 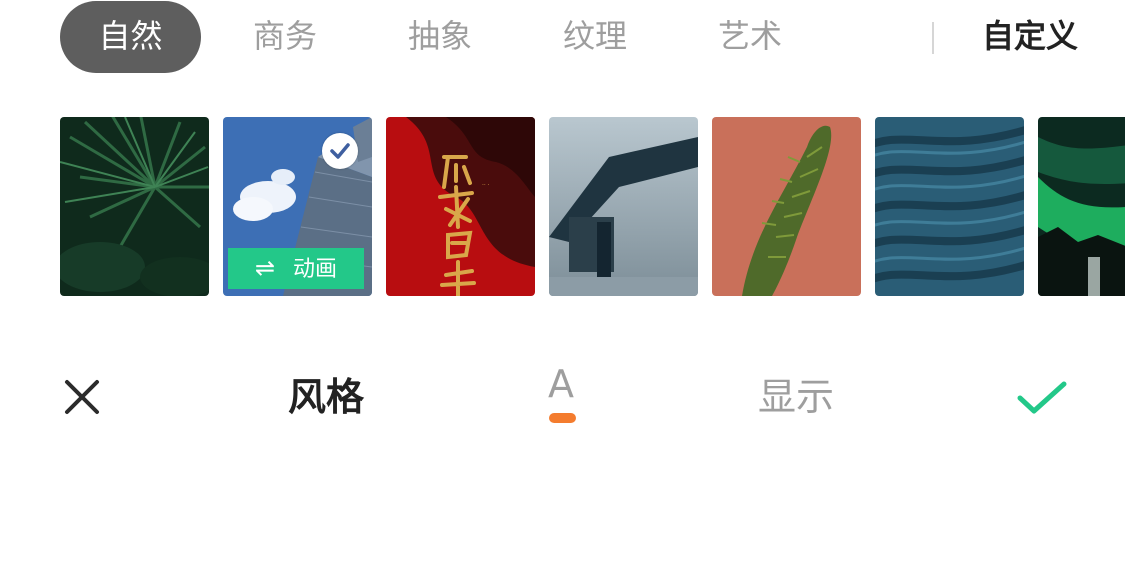 I want to click on thumbnail-red-calligraphy: ·· ·, so click(x=460, y=206).